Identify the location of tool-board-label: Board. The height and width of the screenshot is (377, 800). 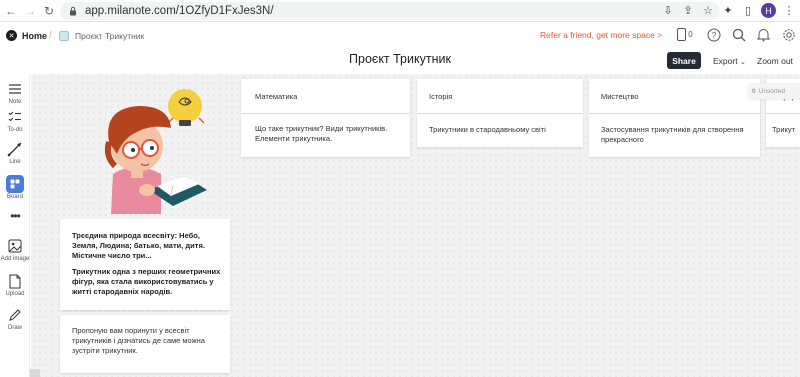
(14, 197).